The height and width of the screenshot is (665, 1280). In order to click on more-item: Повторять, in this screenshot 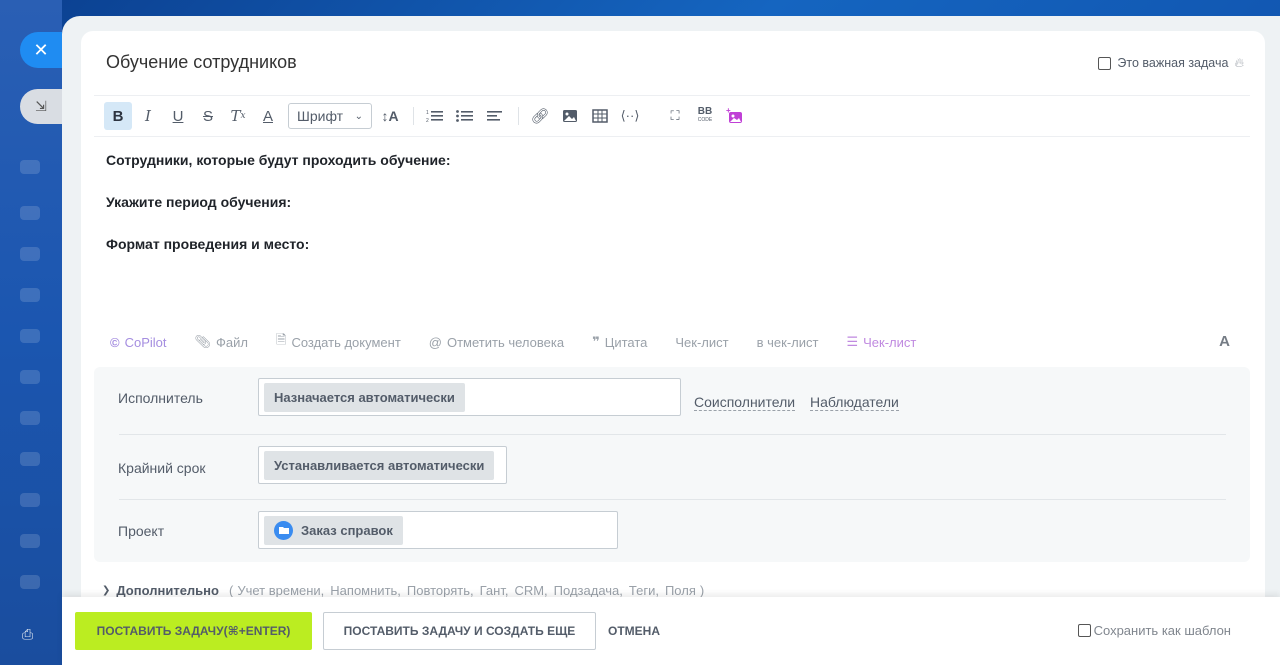, I will do `click(440, 590)`.